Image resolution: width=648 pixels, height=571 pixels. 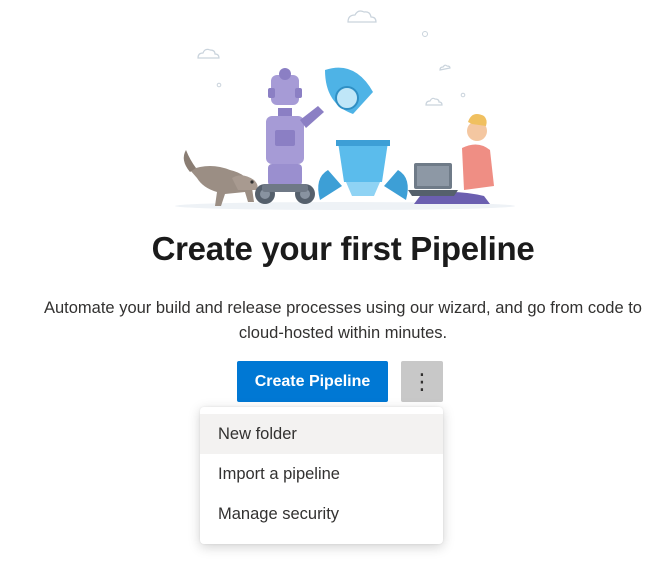 I want to click on menu-item-manage-security: Manage security, so click(x=321, y=514).